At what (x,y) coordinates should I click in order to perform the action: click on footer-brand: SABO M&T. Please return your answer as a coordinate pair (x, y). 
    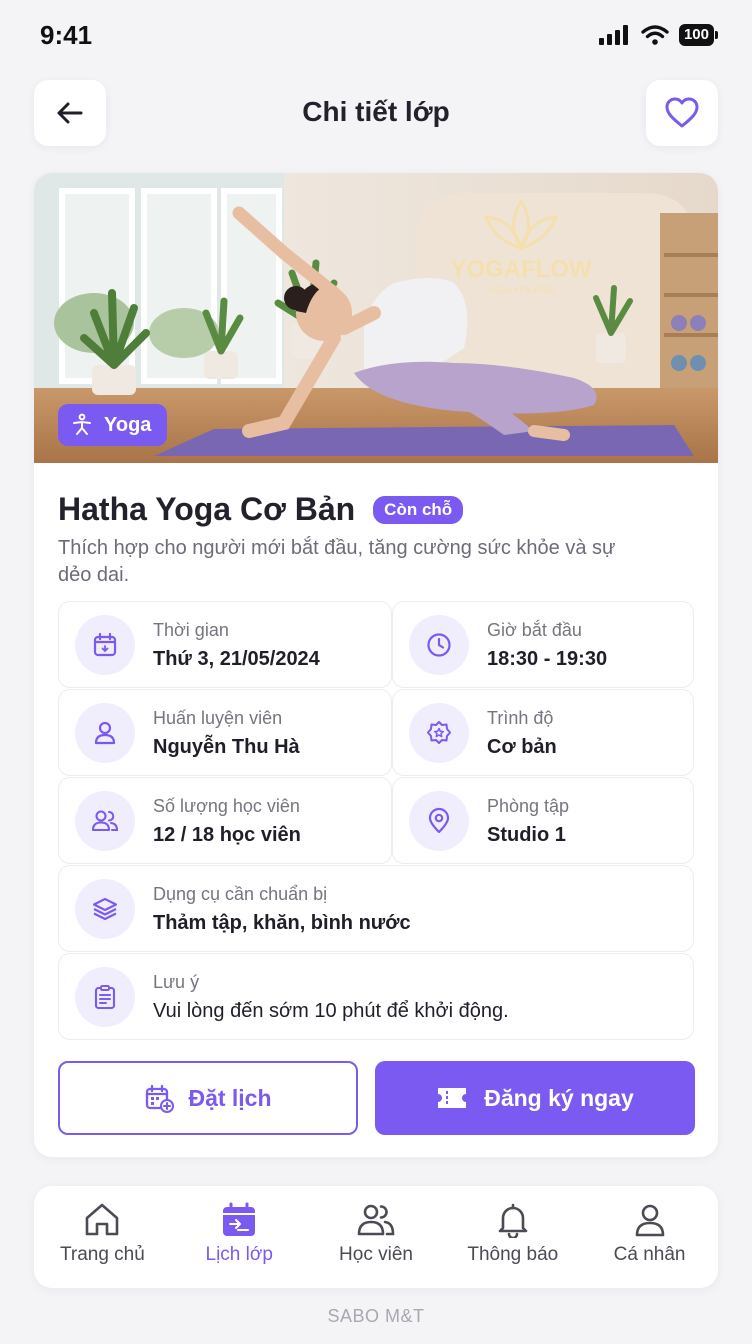
    Looking at the image, I should click on (376, 1316).